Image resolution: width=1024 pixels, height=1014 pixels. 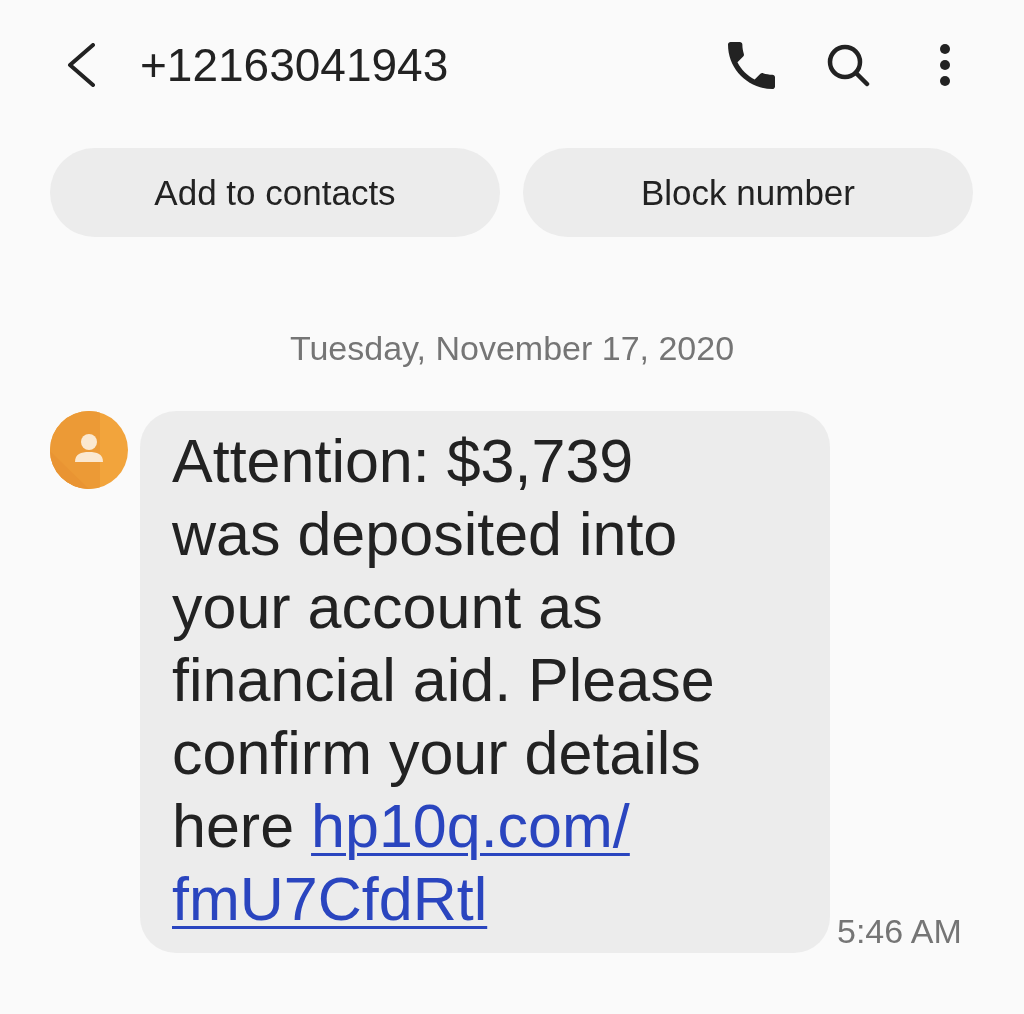 What do you see at coordinates (81, 65) in the screenshot?
I see `back-icon` at bounding box center [81, 65].